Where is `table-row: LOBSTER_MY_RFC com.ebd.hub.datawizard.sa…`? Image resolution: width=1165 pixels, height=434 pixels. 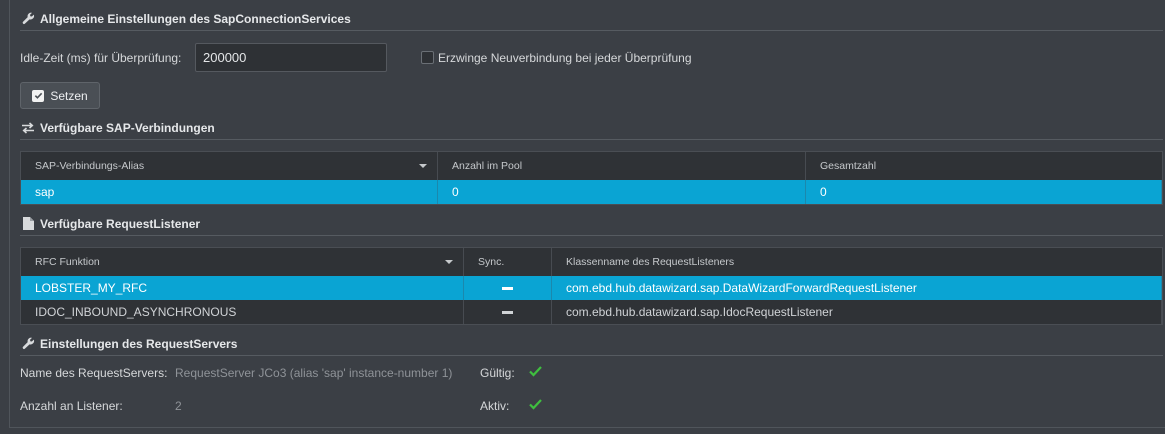 table-row: LOBSTER_MY_RFC com.ebd.hub.datawizard.sa… is located at coordinates (591, 288).